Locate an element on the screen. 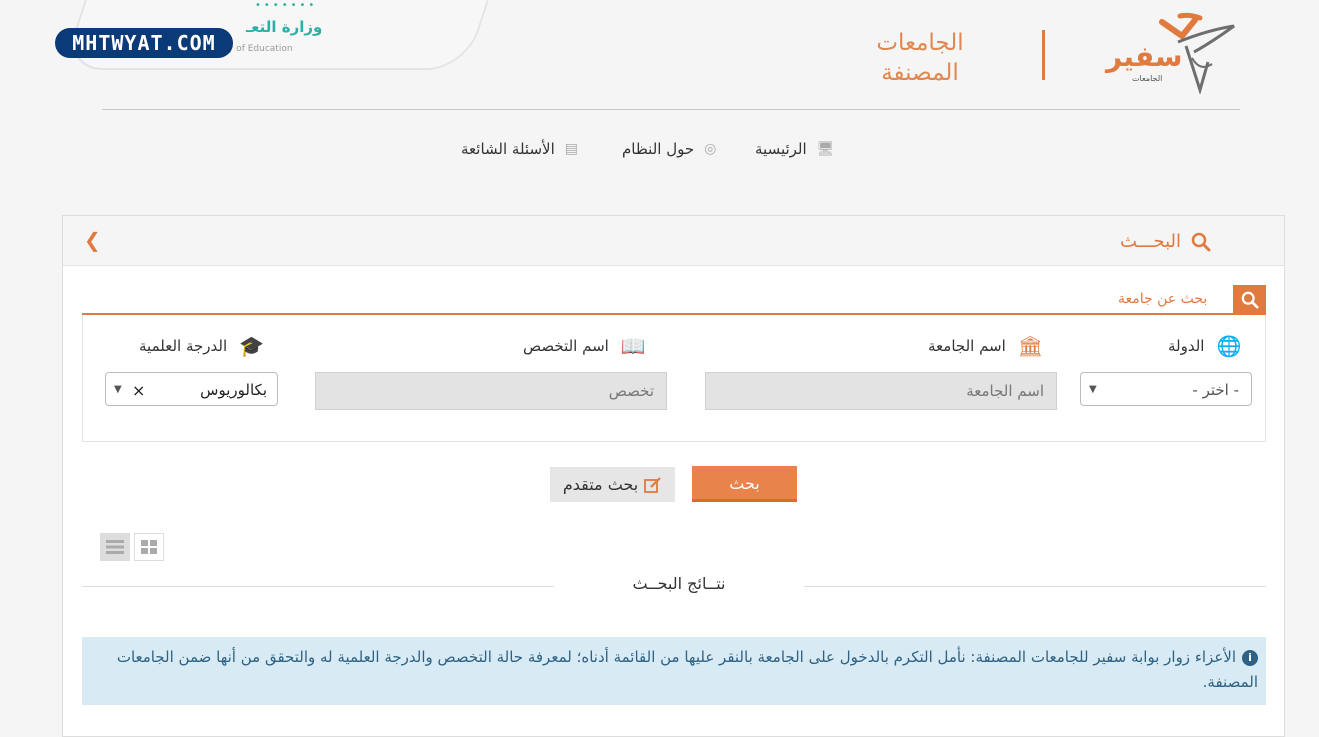  clear-selection-icon: × is located at coordinates (138, 390).